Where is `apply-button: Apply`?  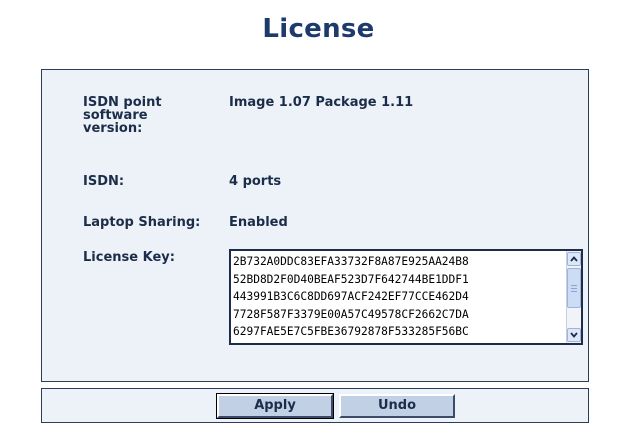 apply-button: Apply is located at coordinates (275, 406).